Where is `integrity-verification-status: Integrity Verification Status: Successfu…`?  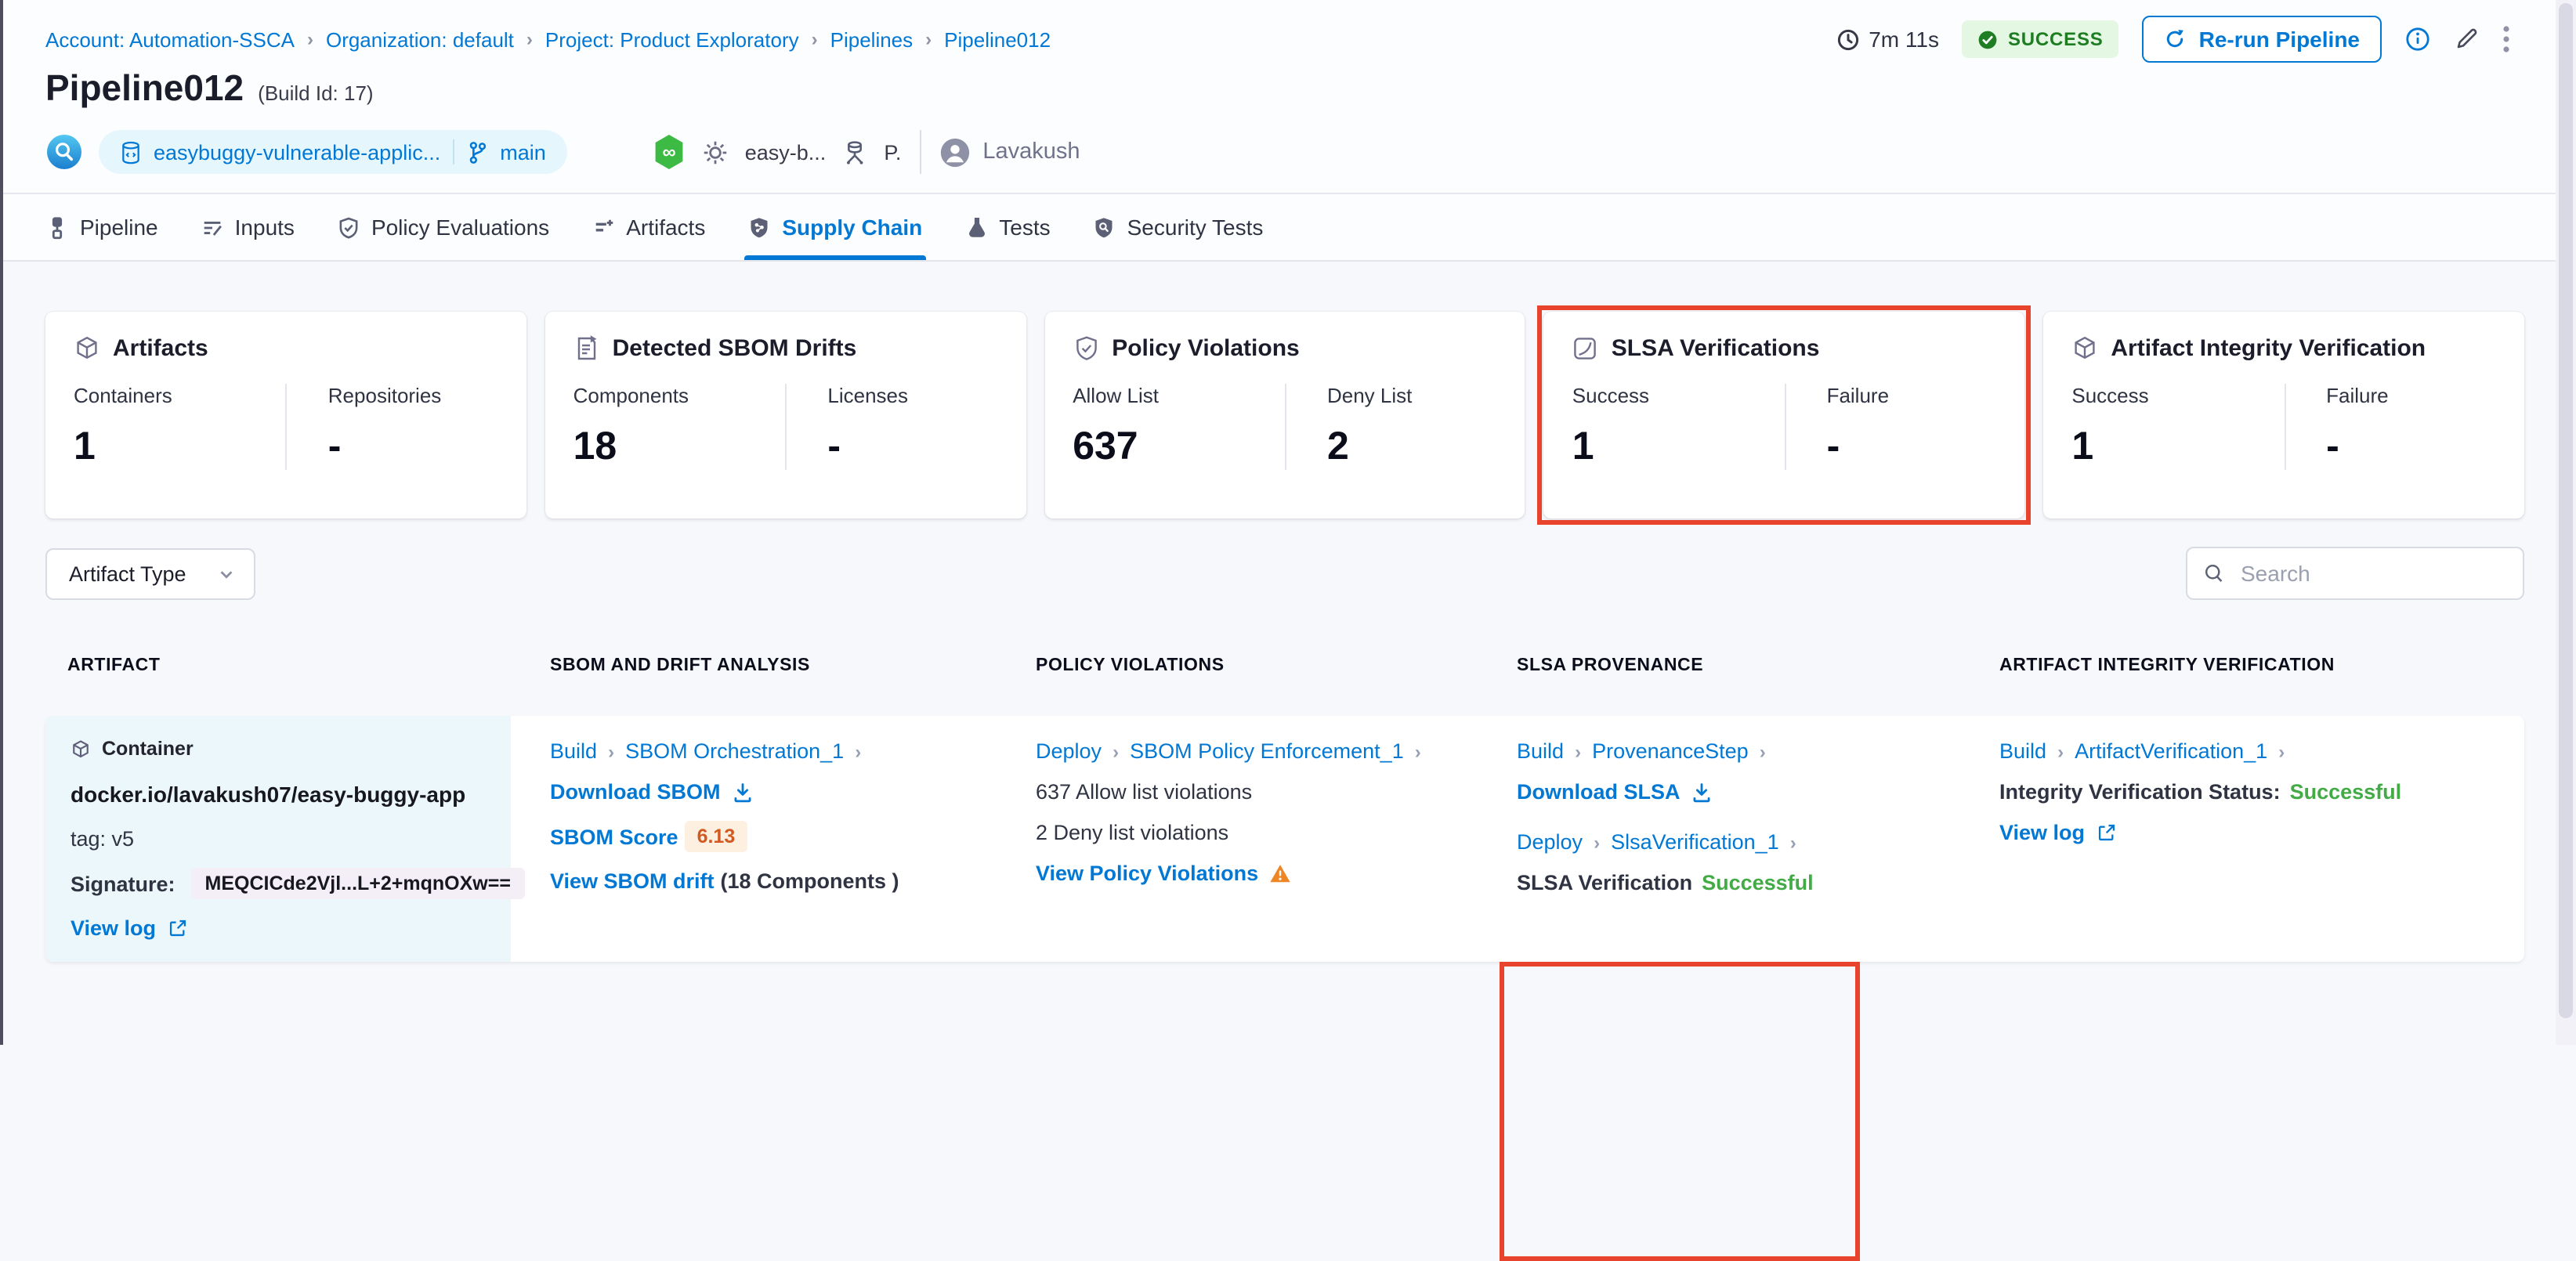
integrity-verification-status: Integrity Verification Status: Successfu… is located at coordinates (2201, 792).